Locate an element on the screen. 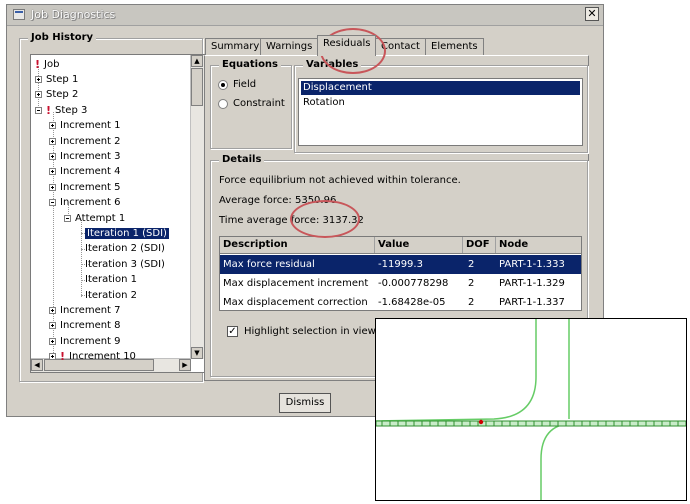 This screenshot has width=690, height=504. scroll-down-icon: ▼ is located at coordinates (197, 353).